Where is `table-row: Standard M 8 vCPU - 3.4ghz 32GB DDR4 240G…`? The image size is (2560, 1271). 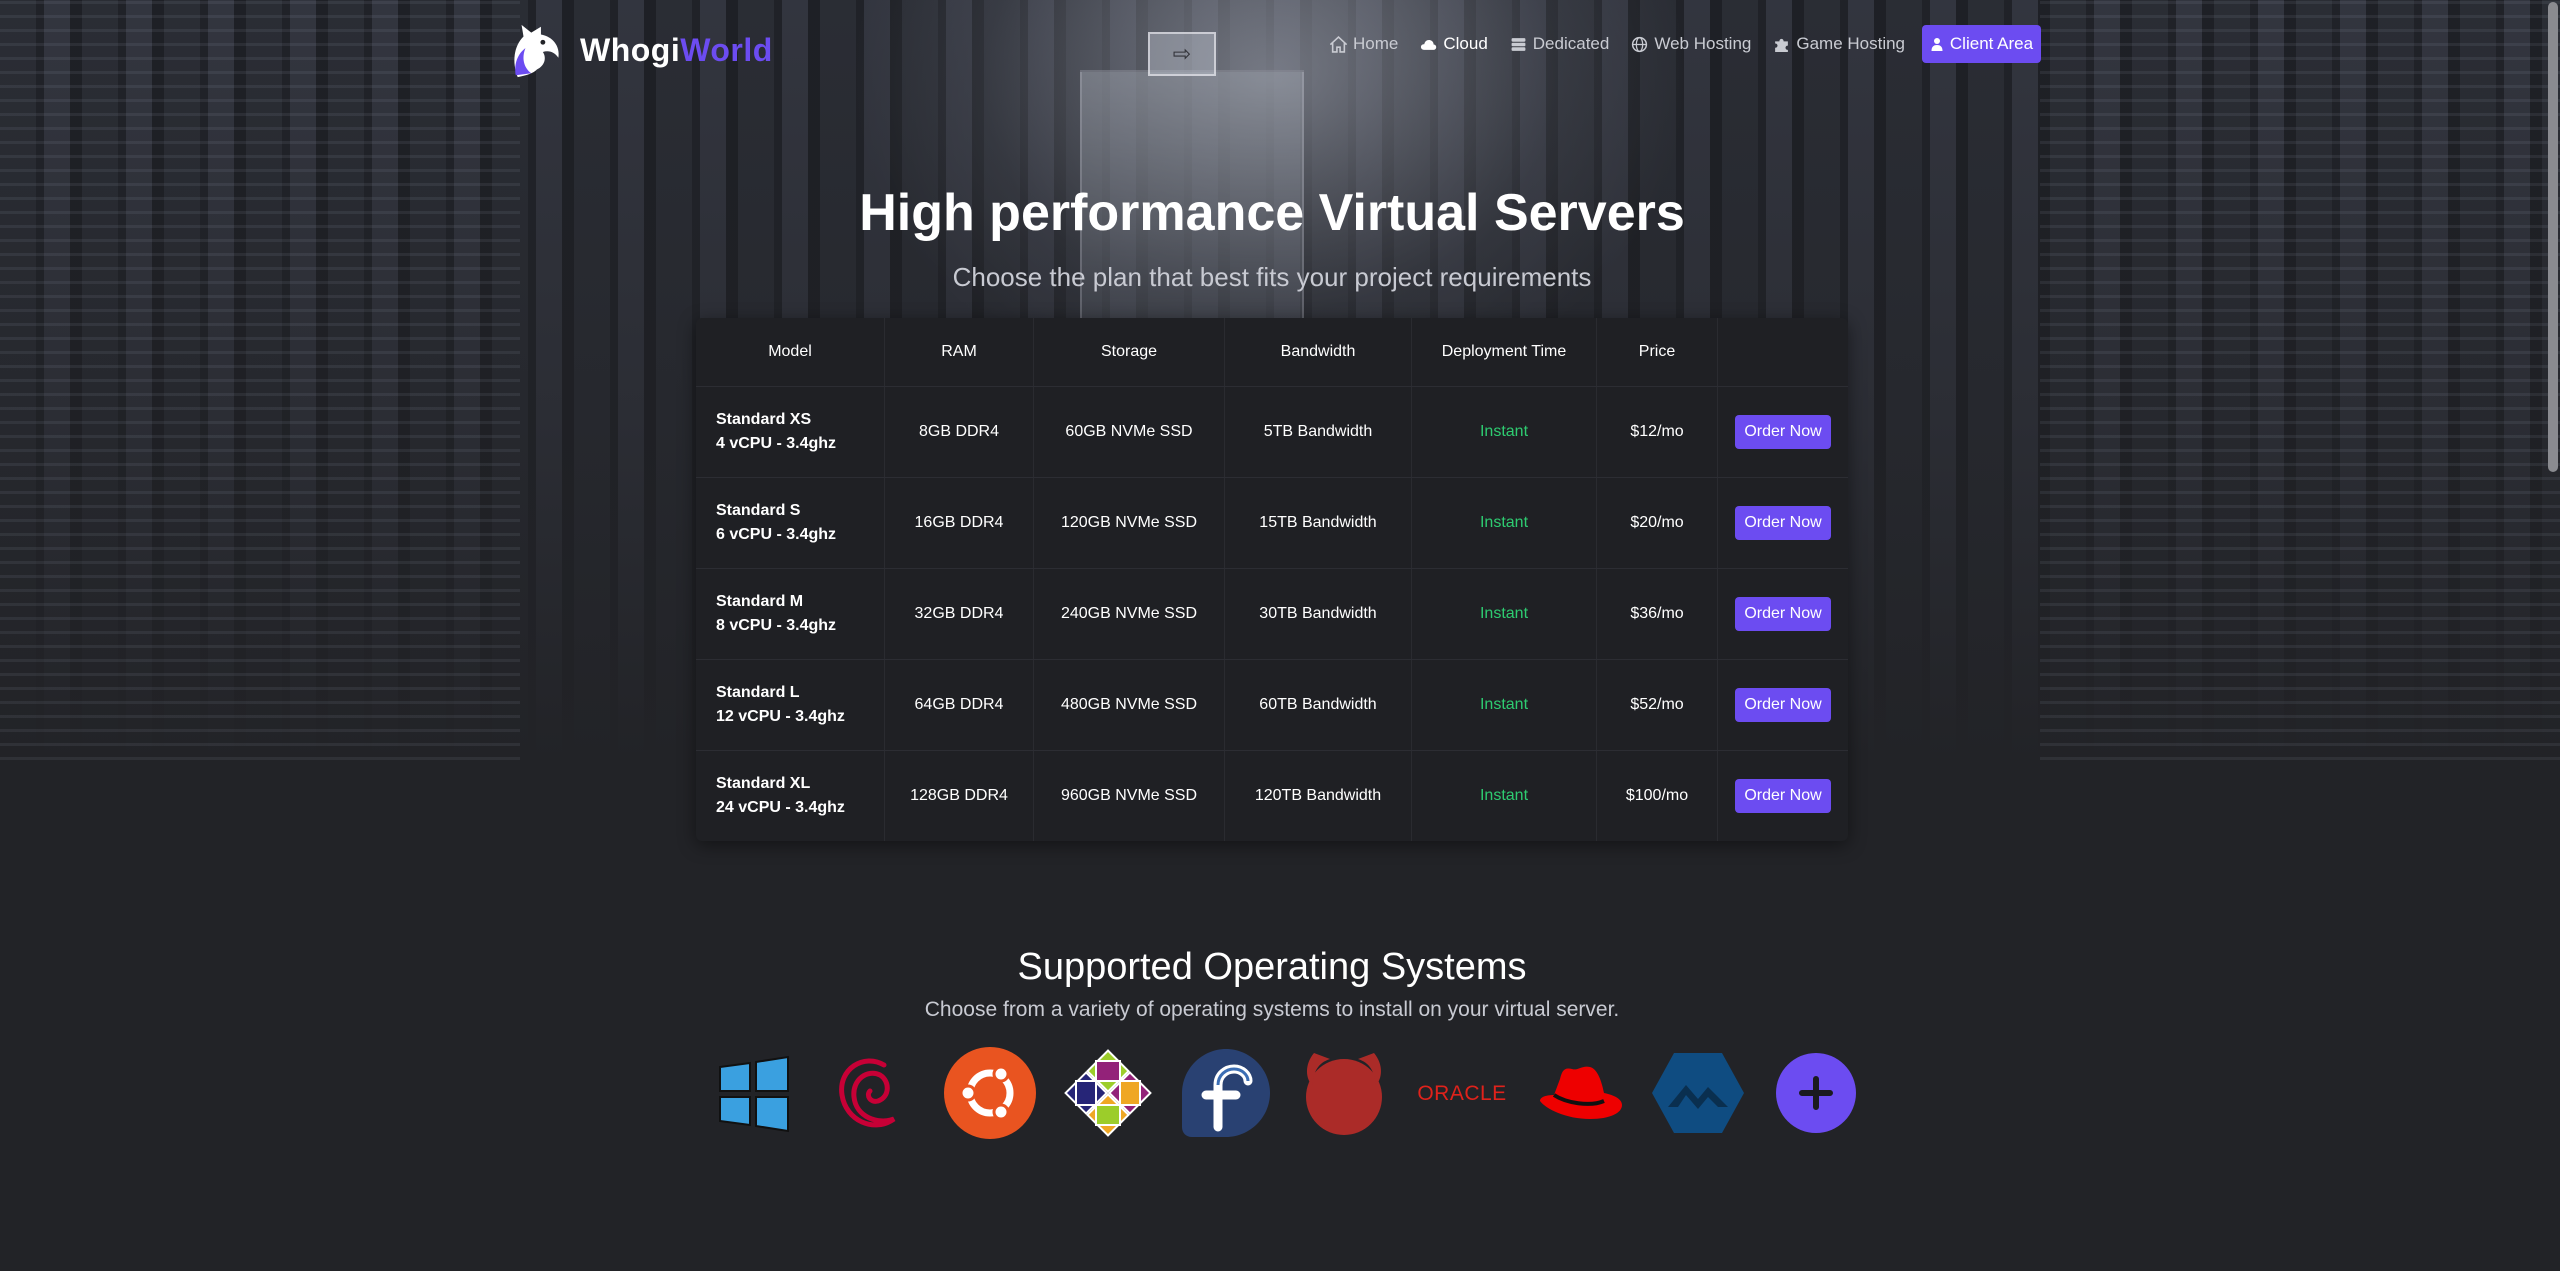 table-row: Standard M 8 vCPU - 3.4ghz 32GB DDR4 240G… is located at coordinates (1272, 614).